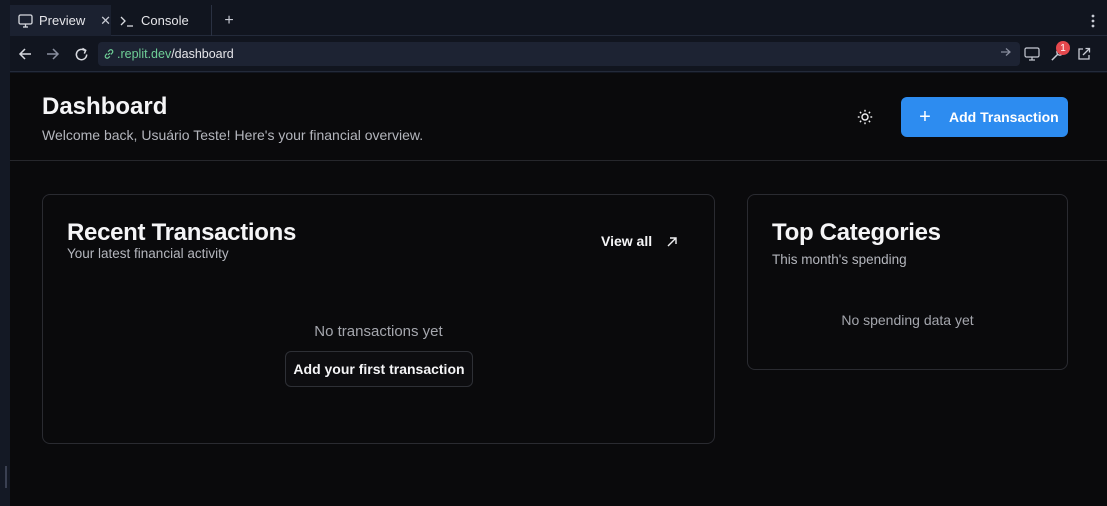 This screenshot has height=506, width=1107. What do you see at coordinates (627, 241) in the screenshot?
I see `view-all-label: View all` at bounding box center [627, 241].